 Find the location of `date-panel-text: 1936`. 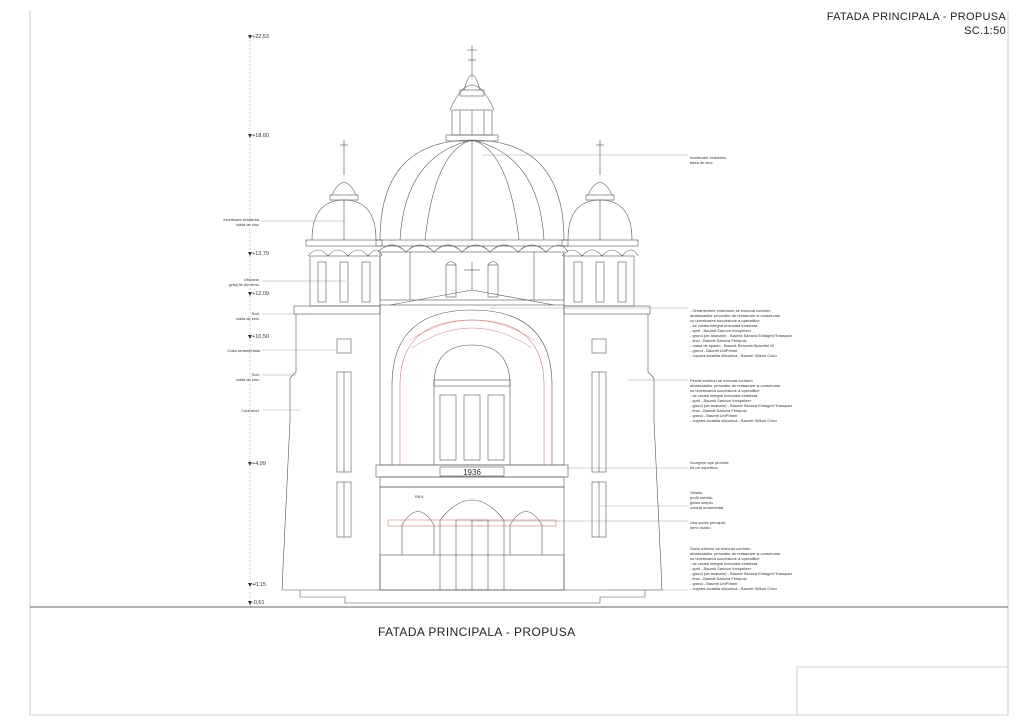

date-panel-text: 1936 is located at coordinates (472, 472).